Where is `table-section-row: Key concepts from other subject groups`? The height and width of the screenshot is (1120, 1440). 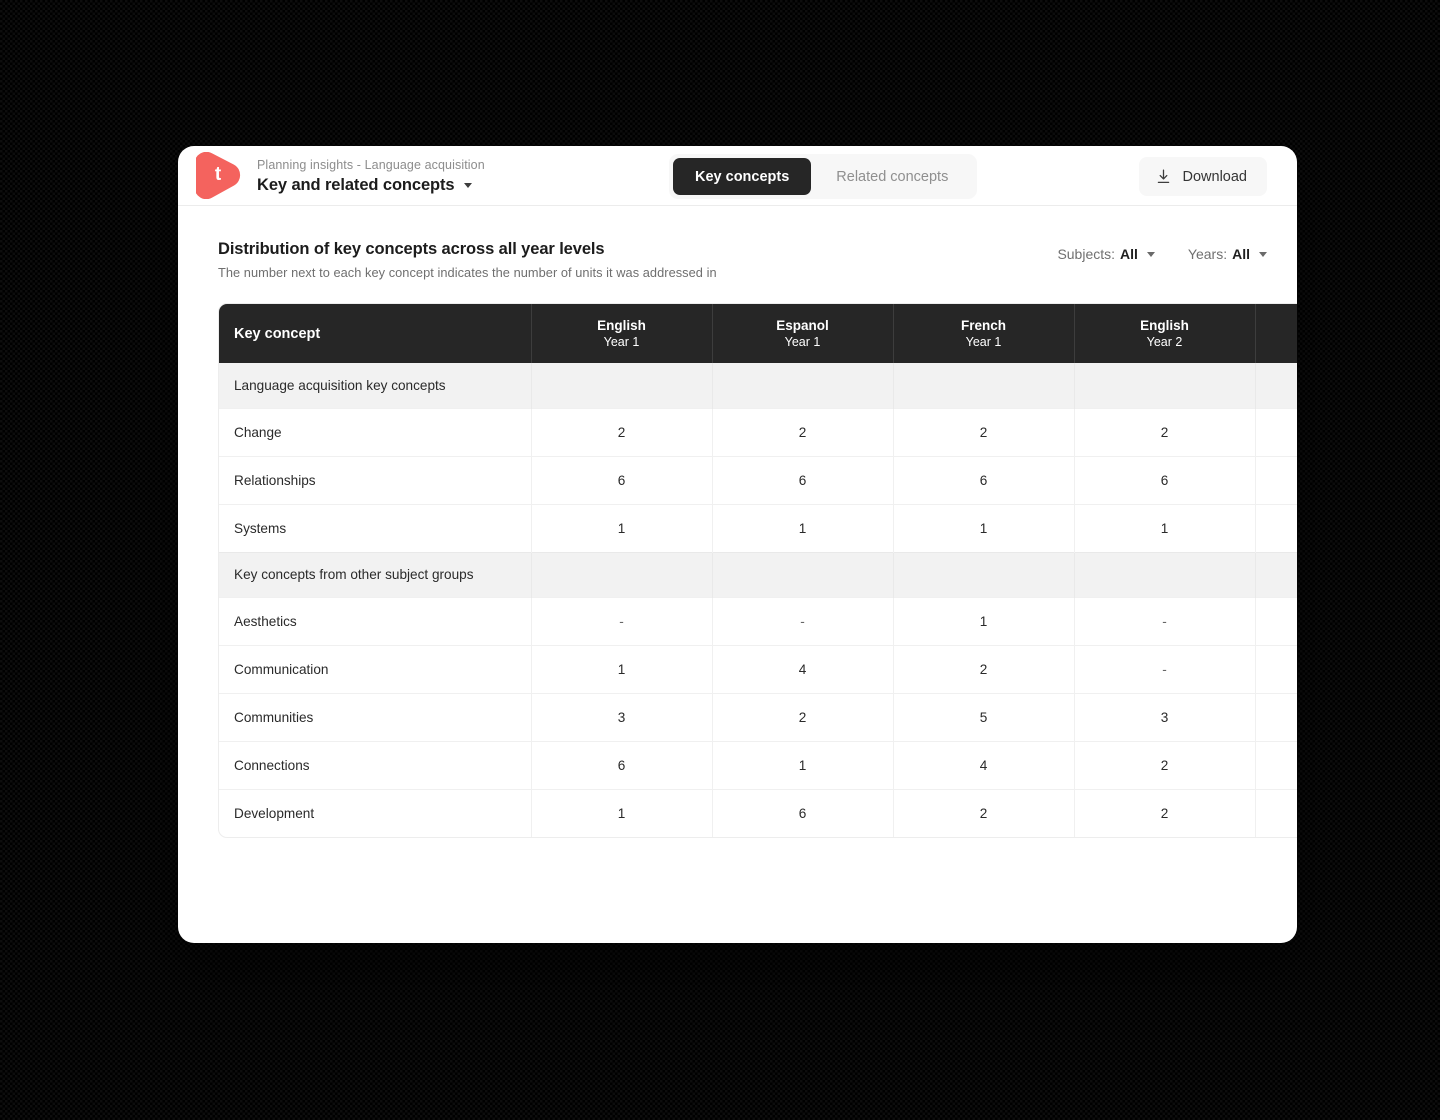 table-section-row: Key concepts from other subject groups is located at coordinates (758, 574).